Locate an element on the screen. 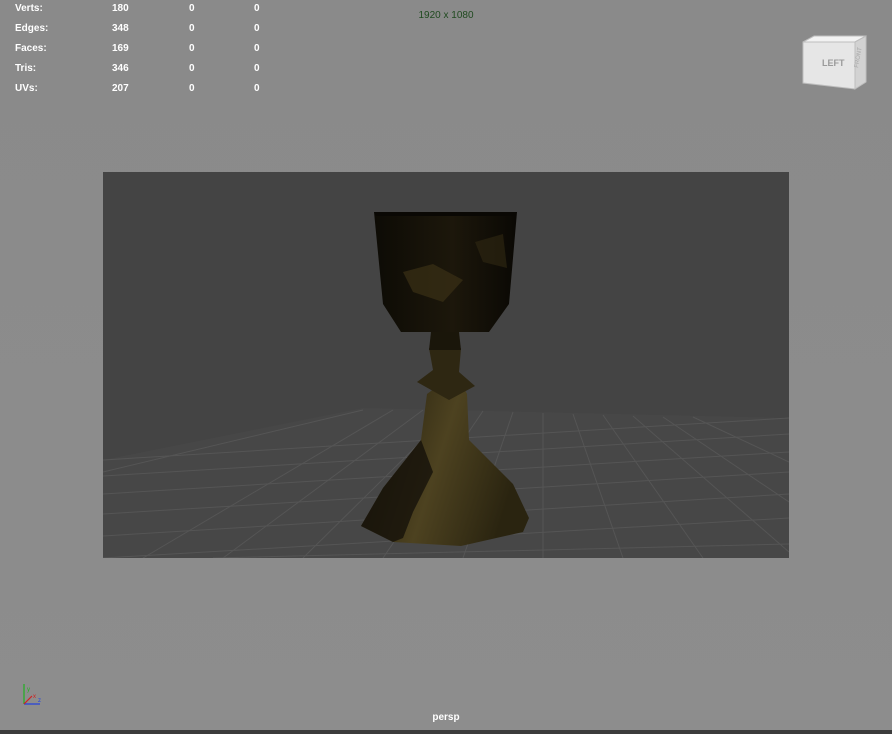 This screenshot has width=892, height=734. svg-text: x is located at coordinates (34, 697).